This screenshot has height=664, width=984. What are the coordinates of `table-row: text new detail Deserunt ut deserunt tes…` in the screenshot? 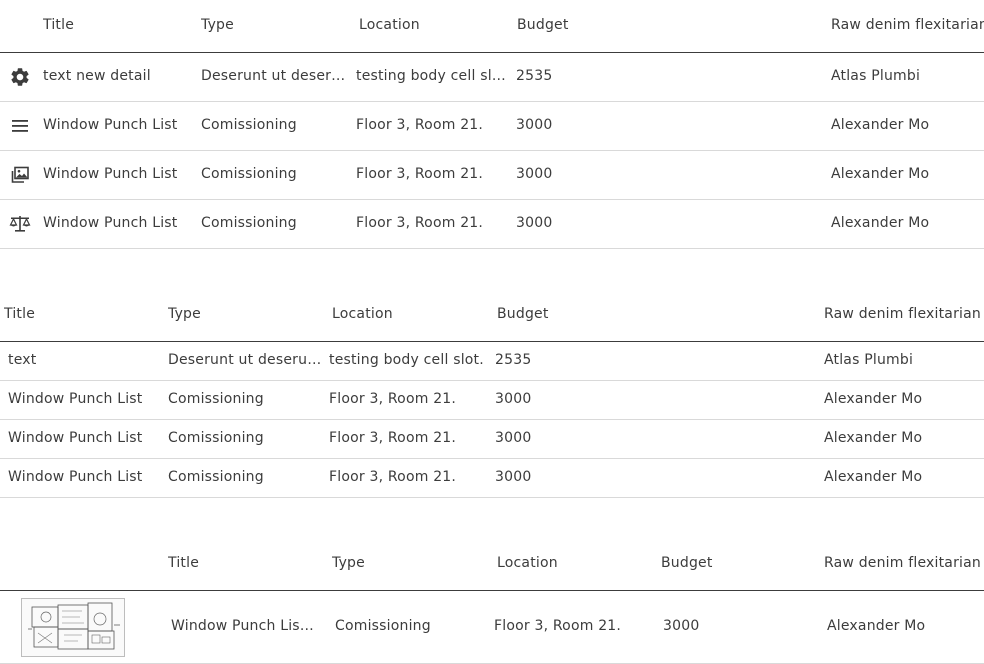 It's located at (492, 77).